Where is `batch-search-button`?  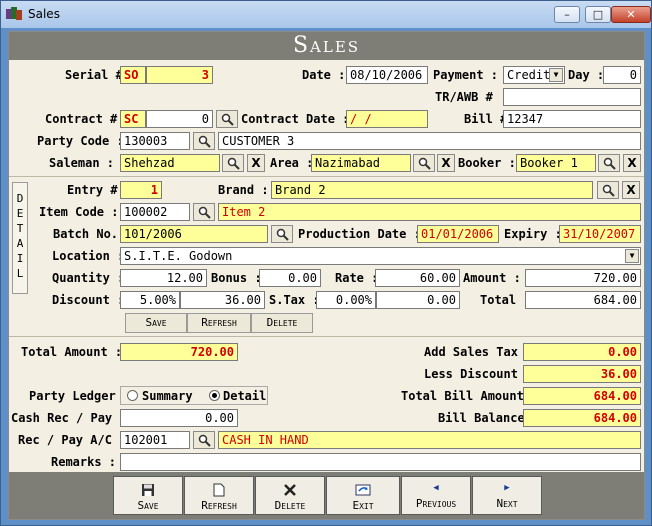
batch-search-button is located at coordinates (282, 234).